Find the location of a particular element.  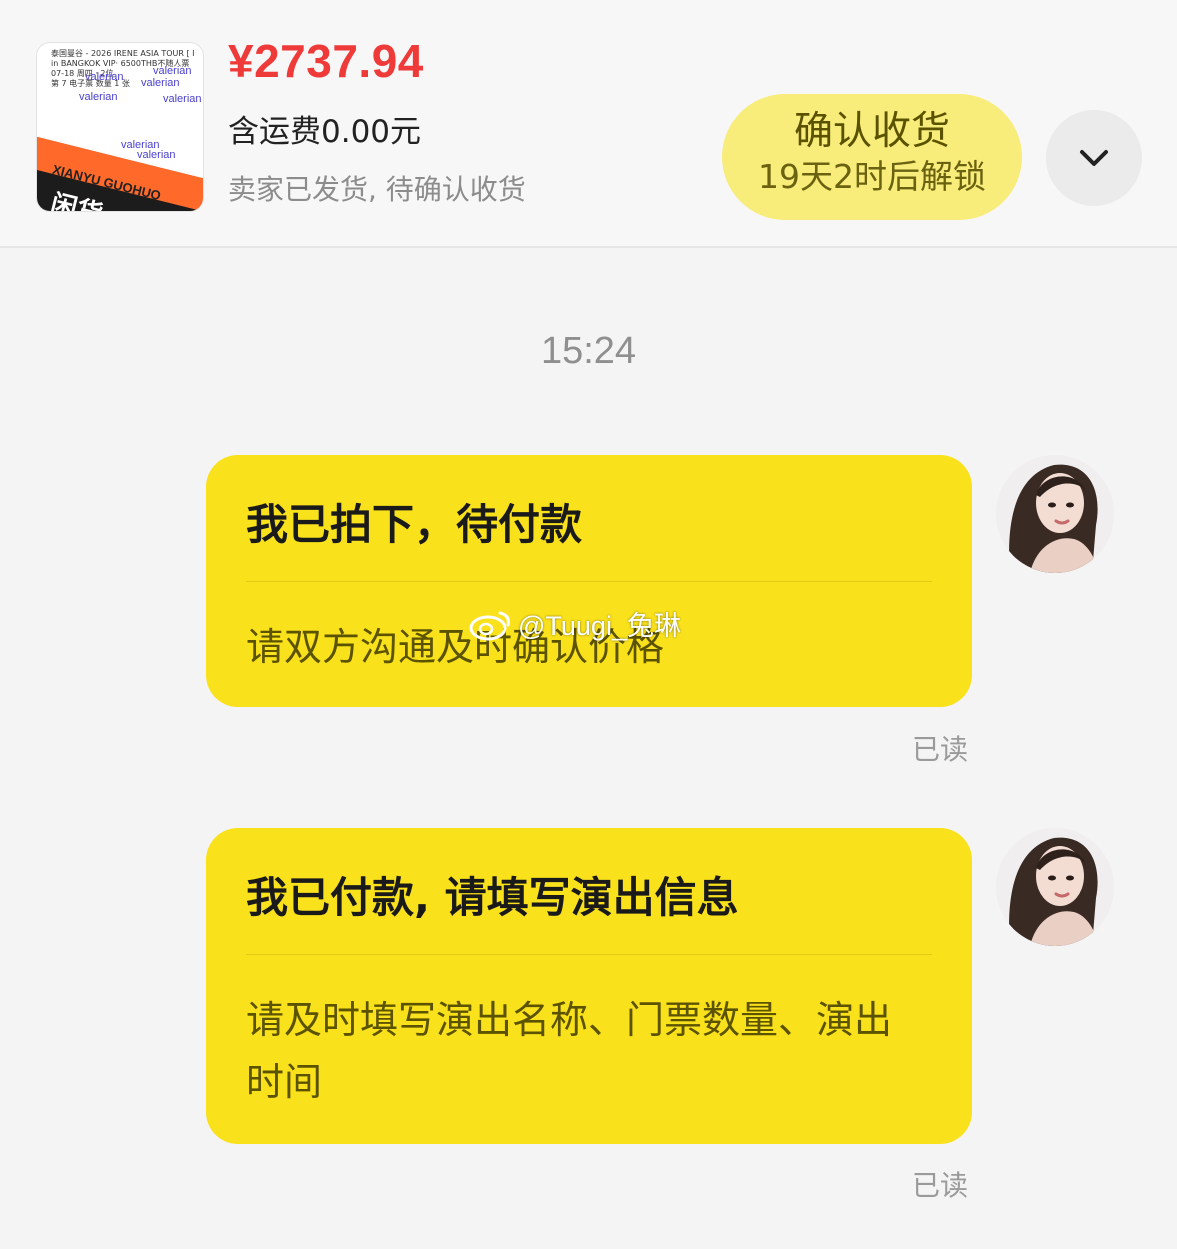

confirm-receipt-label: 确认收货 is located at coordinates (871, 131).